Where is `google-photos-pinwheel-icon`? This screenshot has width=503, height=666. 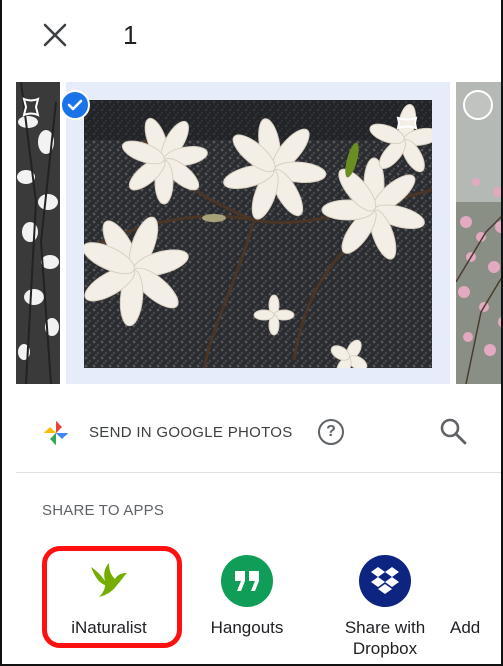 google-photos-pinwheel-icon is located at coordinates (56, 435).